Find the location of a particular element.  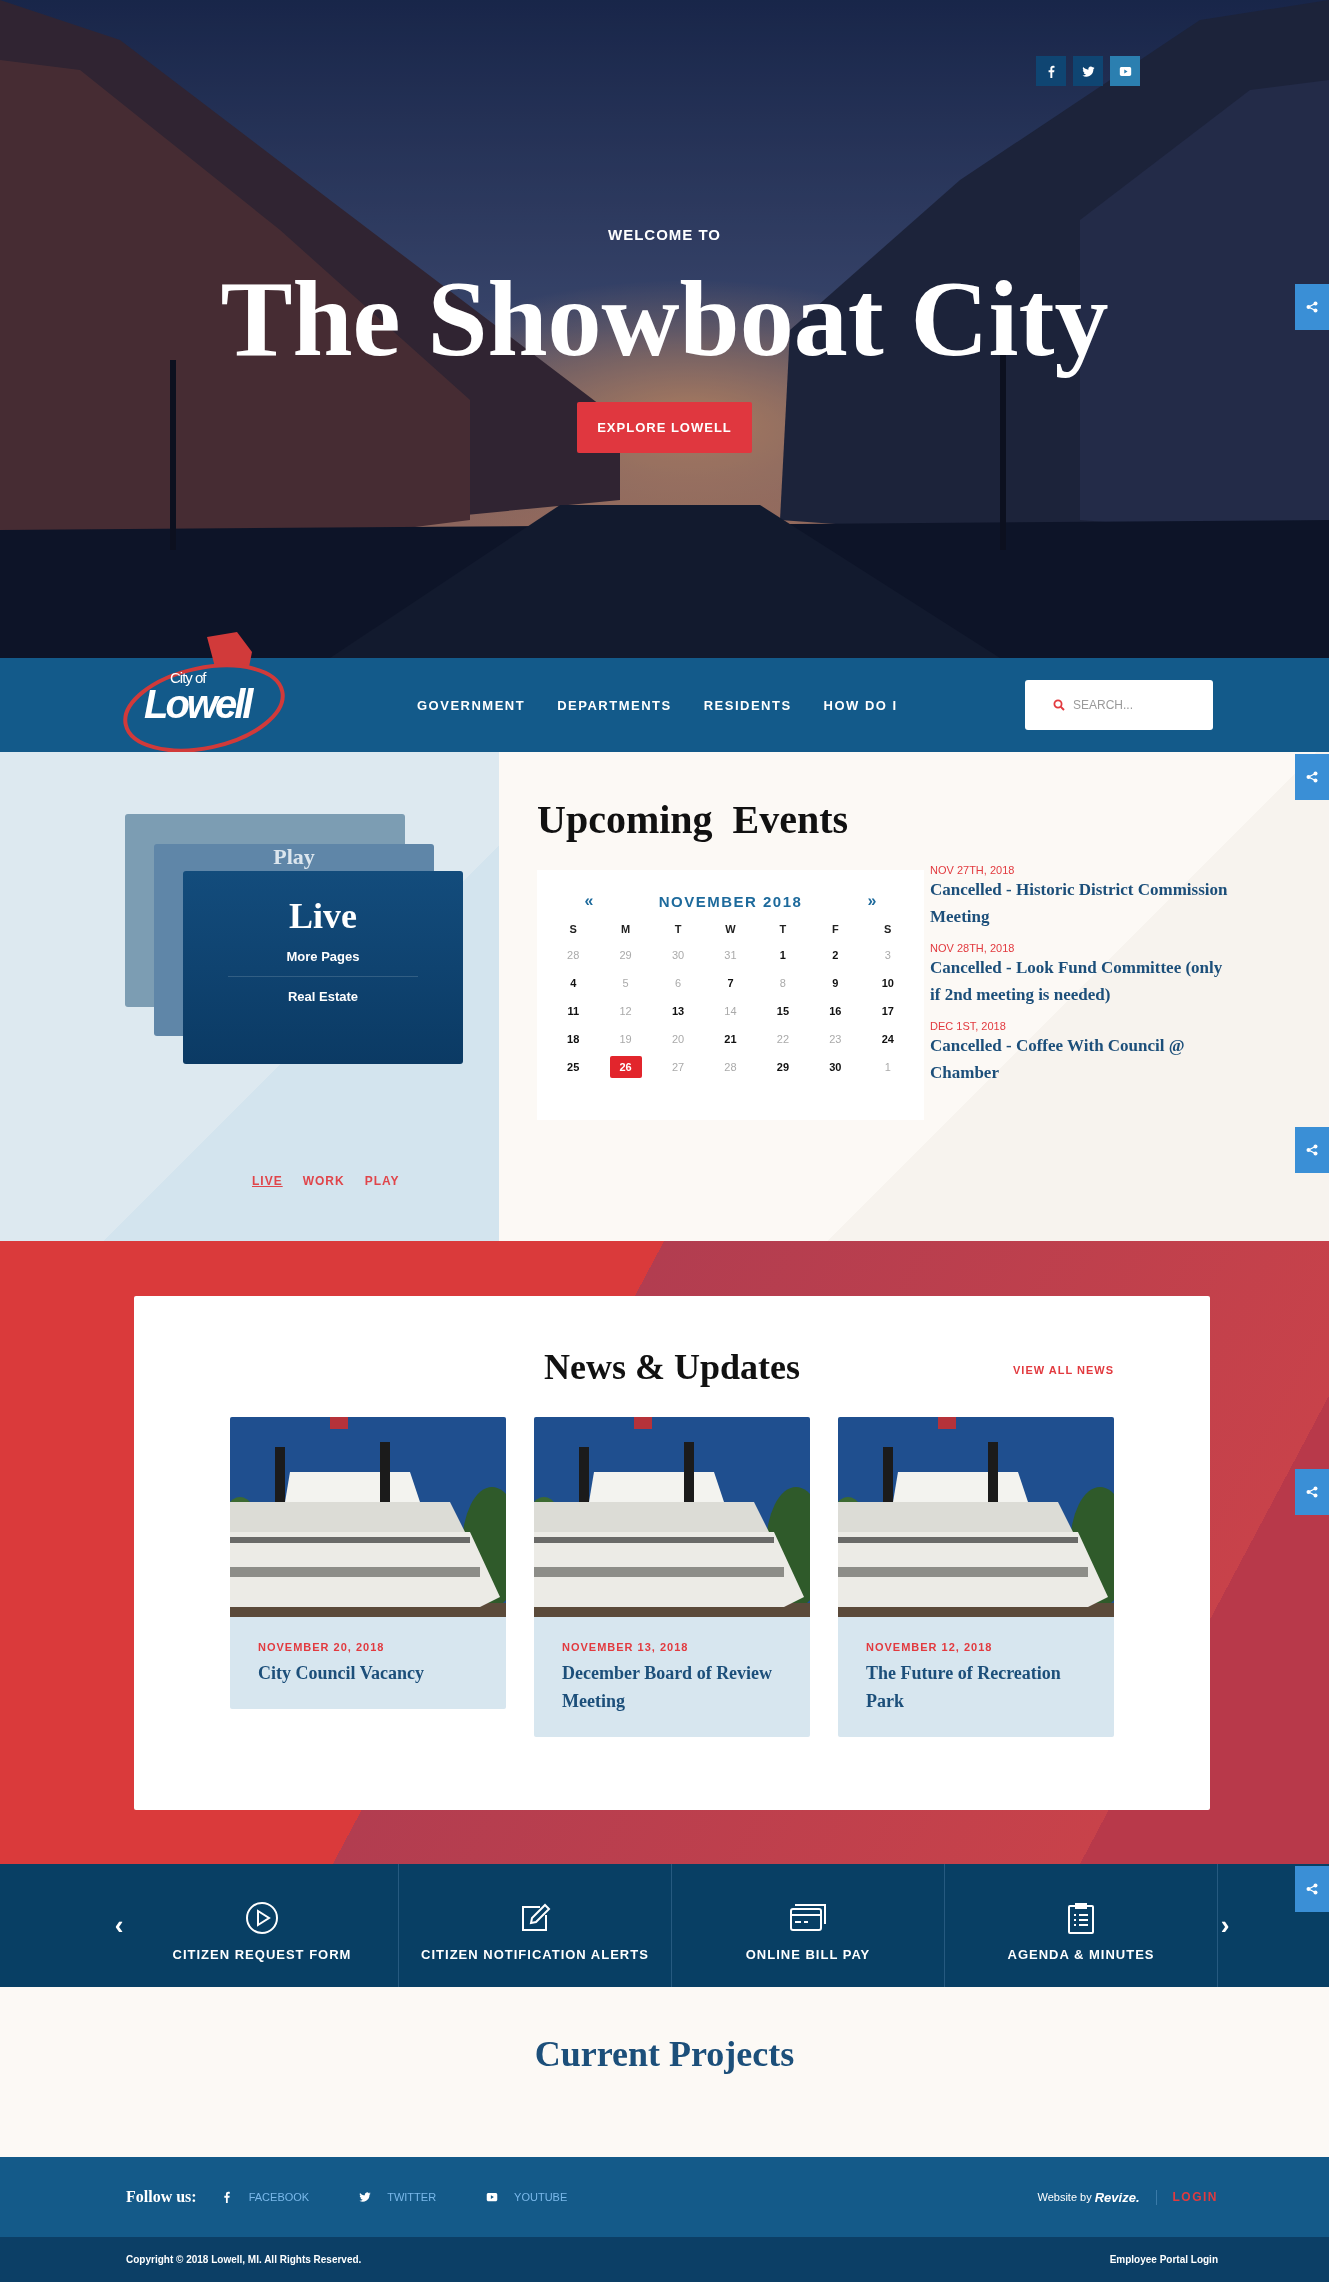

news-card: NOVEMBER 13, 2018 December Board of Review Meeting is located at coordinates (672, 1577).